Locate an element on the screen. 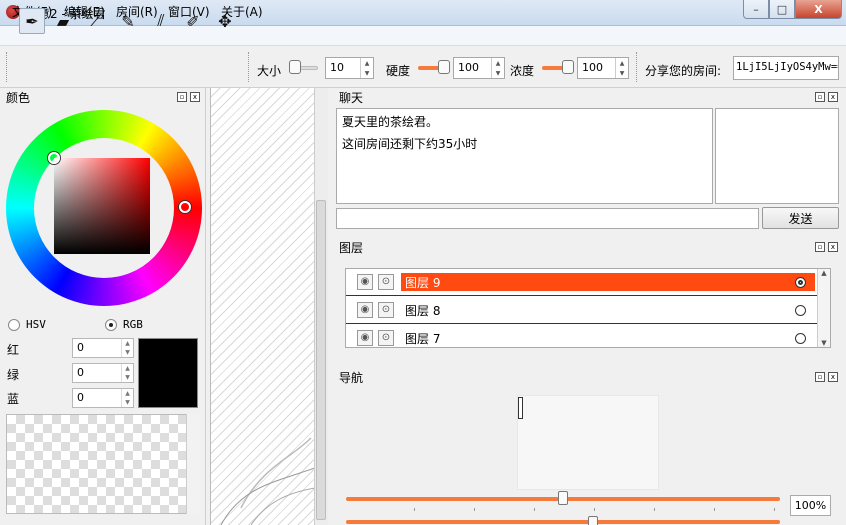 The image size is (846, 525). color-palette is located at coordinates (103, 464).